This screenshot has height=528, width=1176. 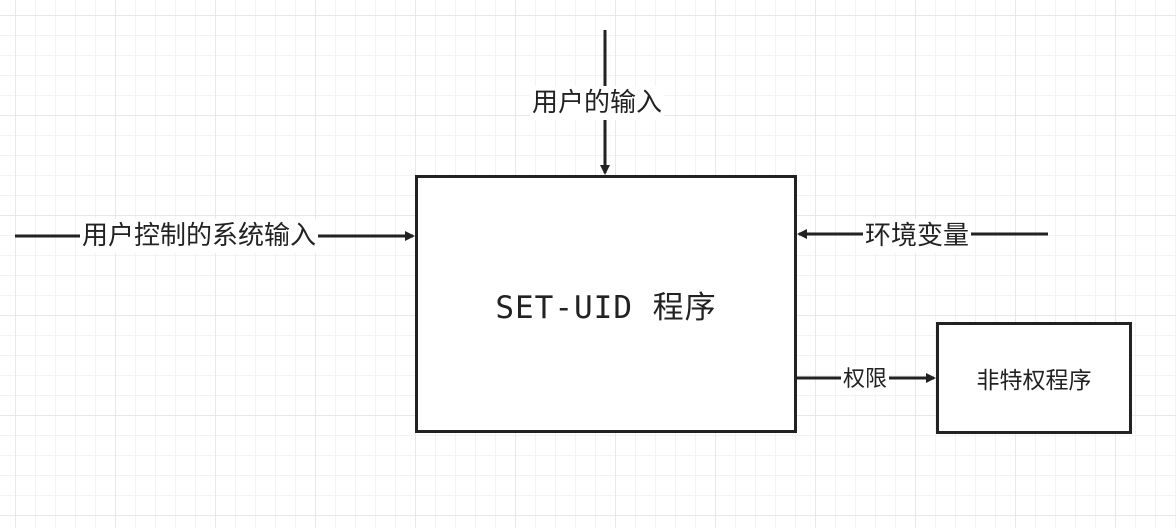 What do you see at coordinates (606, 307) in the screenshot?
I see `set-uid-program-label: SET-UID 程序` at bounding box center [606, 307].